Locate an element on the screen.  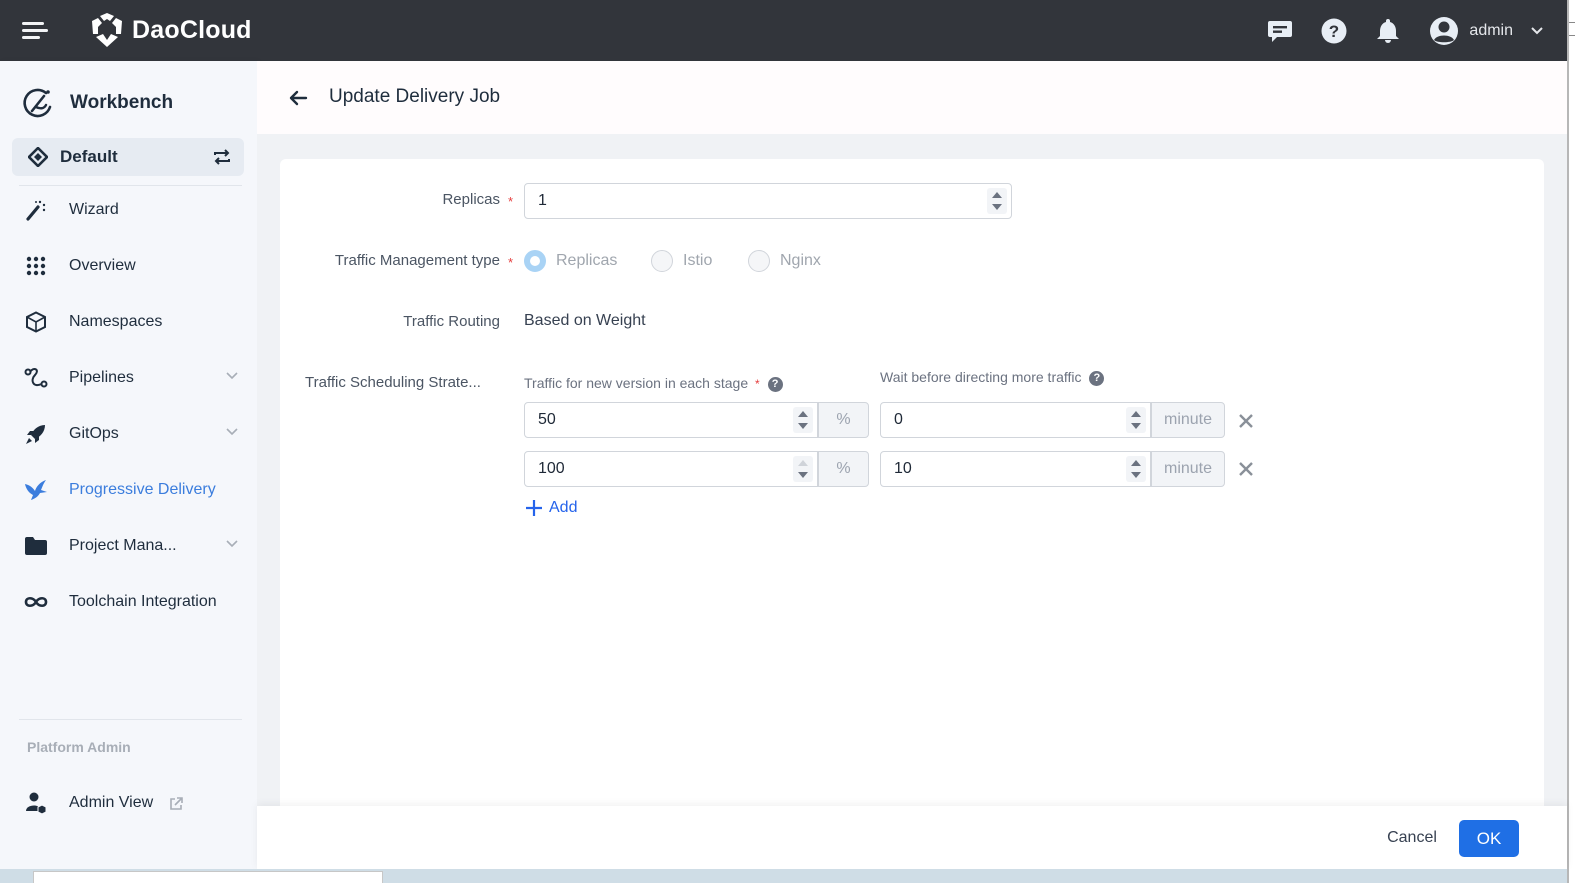
add-stage-button: Add is located at coordinates (551, 508).